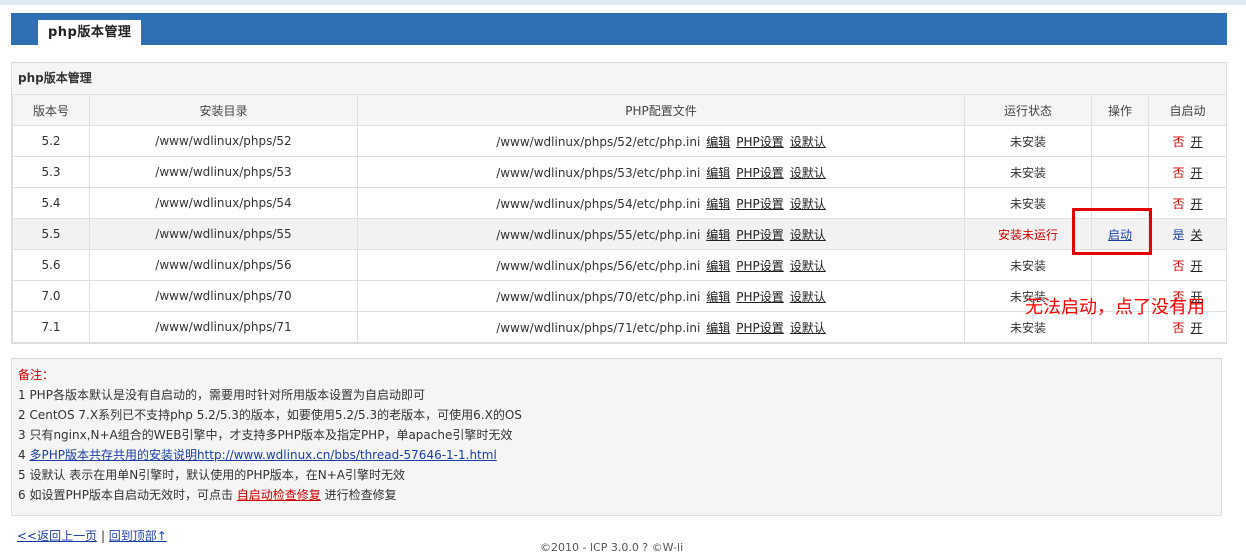  What do you see at coordinates (619, 29) in the screenshot?
I see `tab-bar: php版本管理` at bounding box center [619, 29].